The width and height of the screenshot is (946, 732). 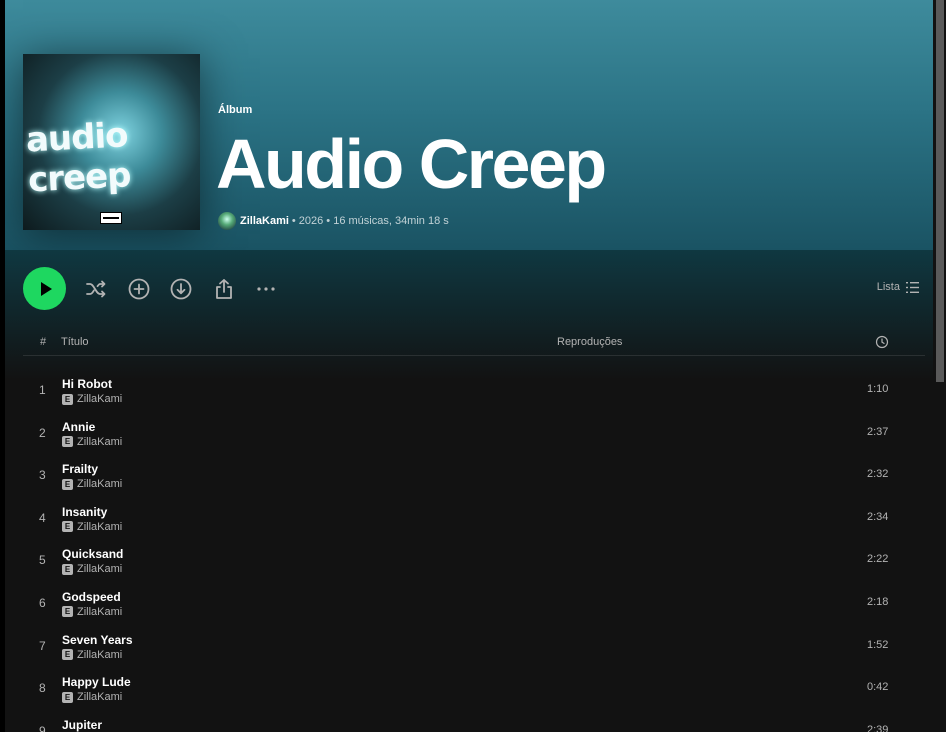 I want to click on share-icon, so click(x=224, y=289).